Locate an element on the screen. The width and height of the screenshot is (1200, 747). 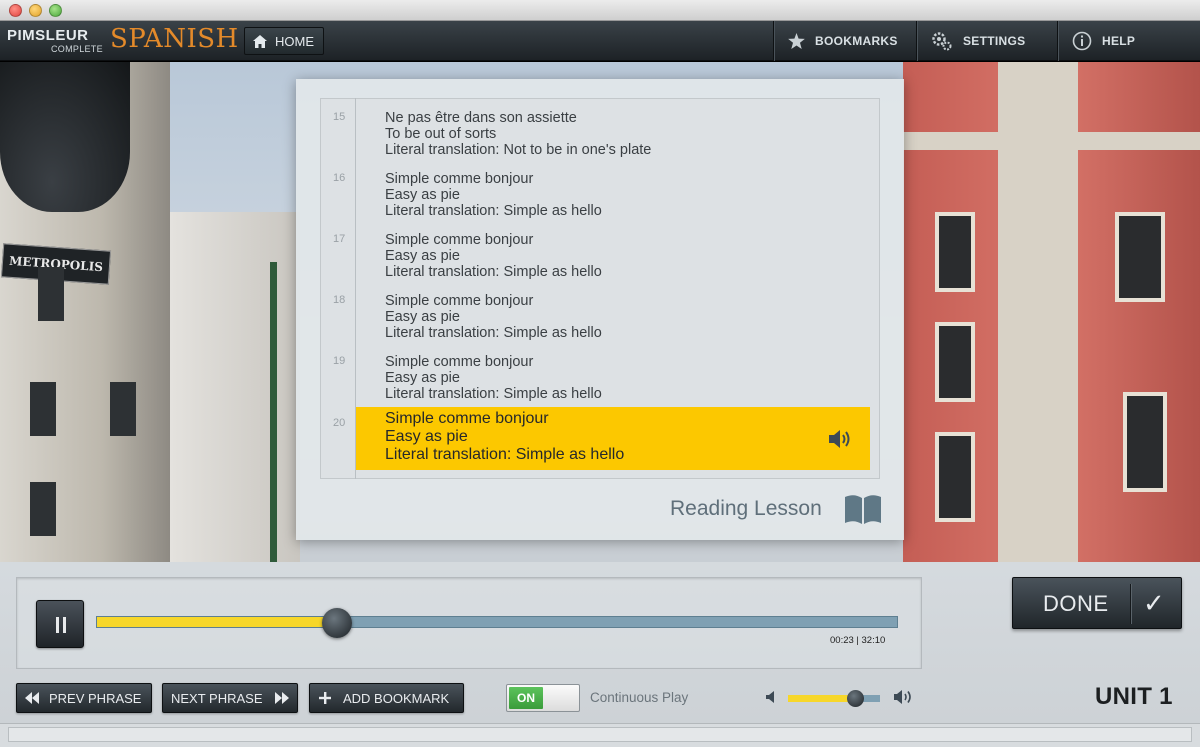
toggle-on-state: ON is located at coordinates (526, 698).